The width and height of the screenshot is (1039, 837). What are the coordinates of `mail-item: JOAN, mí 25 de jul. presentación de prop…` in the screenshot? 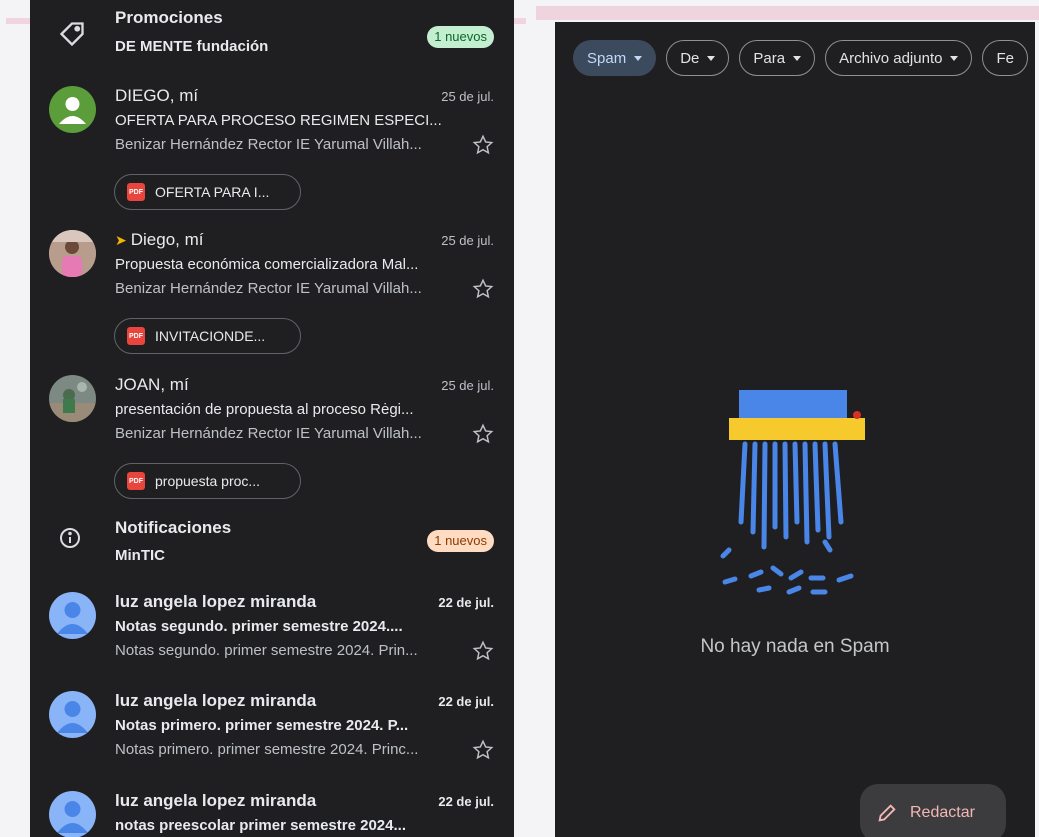 It's located at (272, 440).